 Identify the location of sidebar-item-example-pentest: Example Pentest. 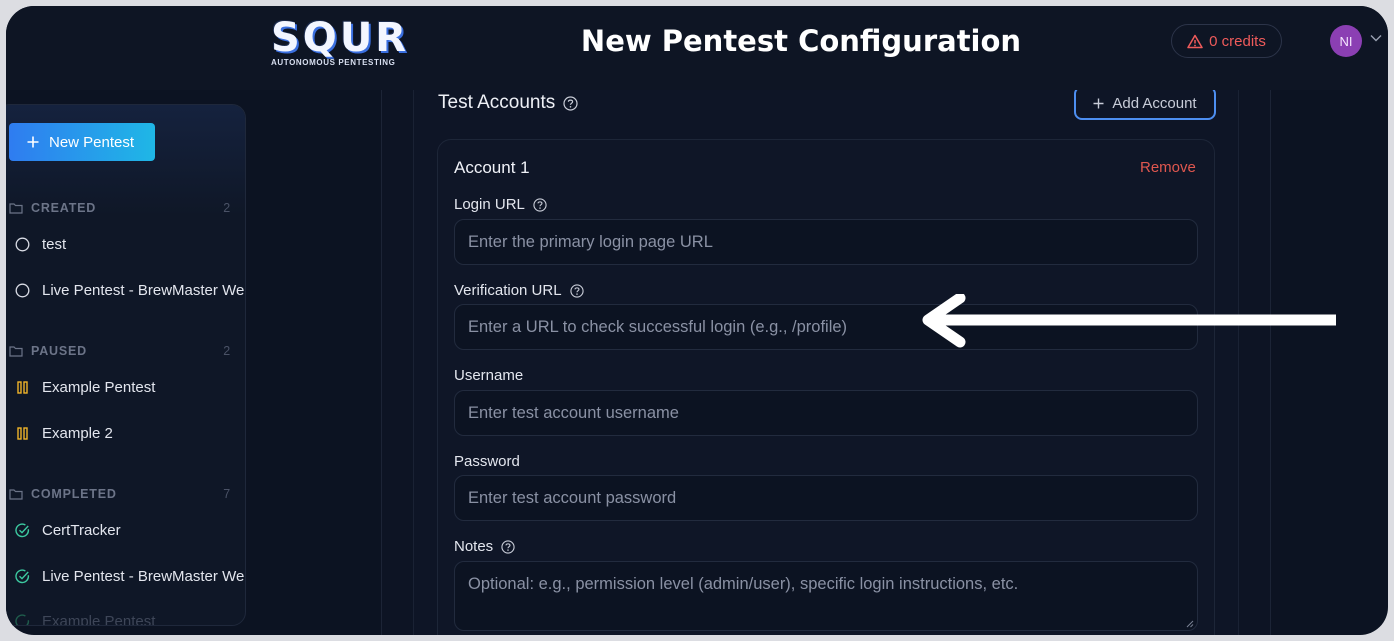
(130, 387).